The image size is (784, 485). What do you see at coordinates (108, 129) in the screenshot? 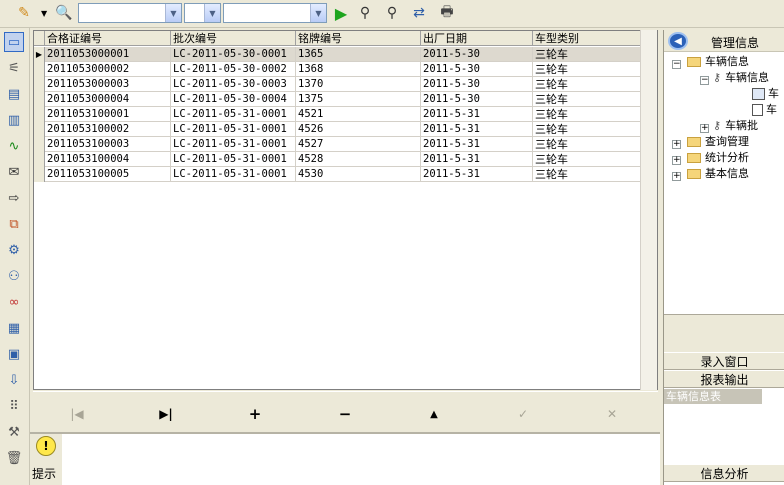
I see `table-cell: 2011053100002` at bounding box center [108, 129].